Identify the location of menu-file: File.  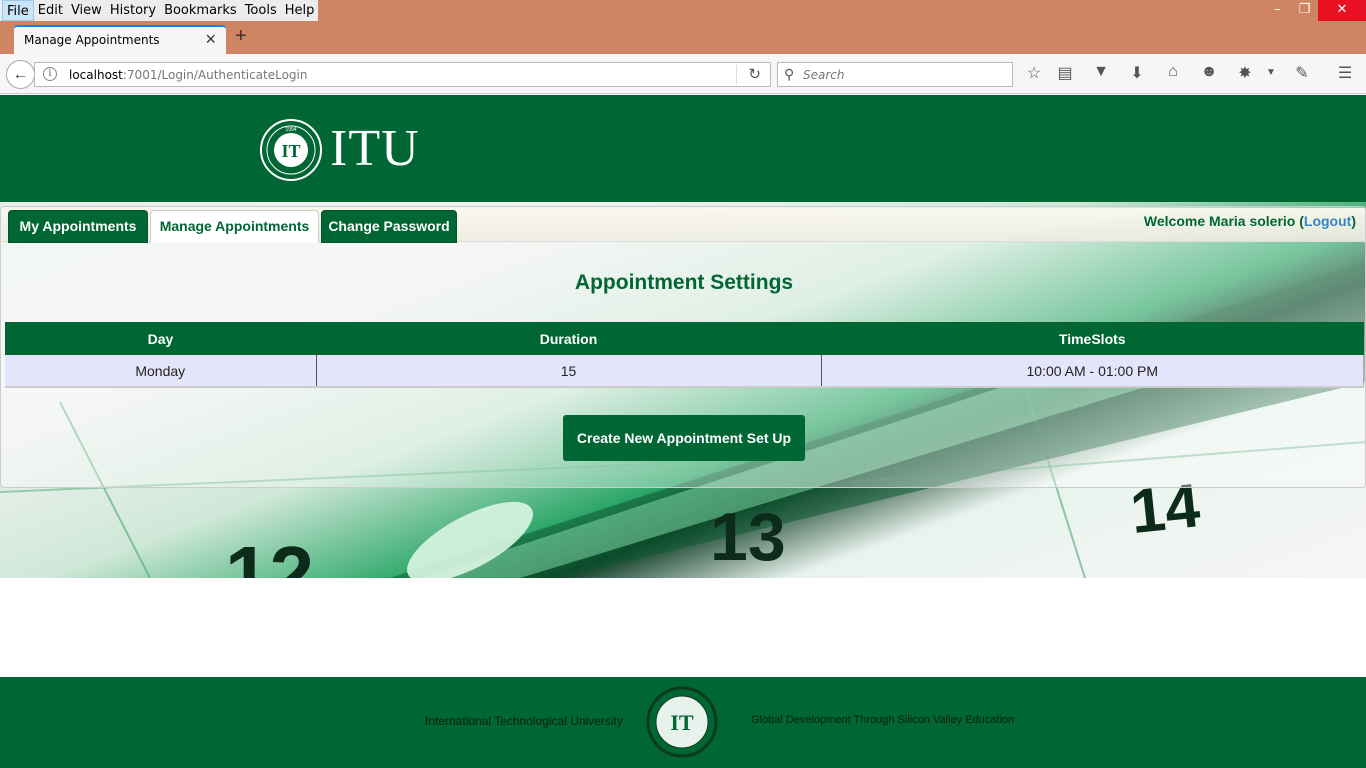
(18, 10).